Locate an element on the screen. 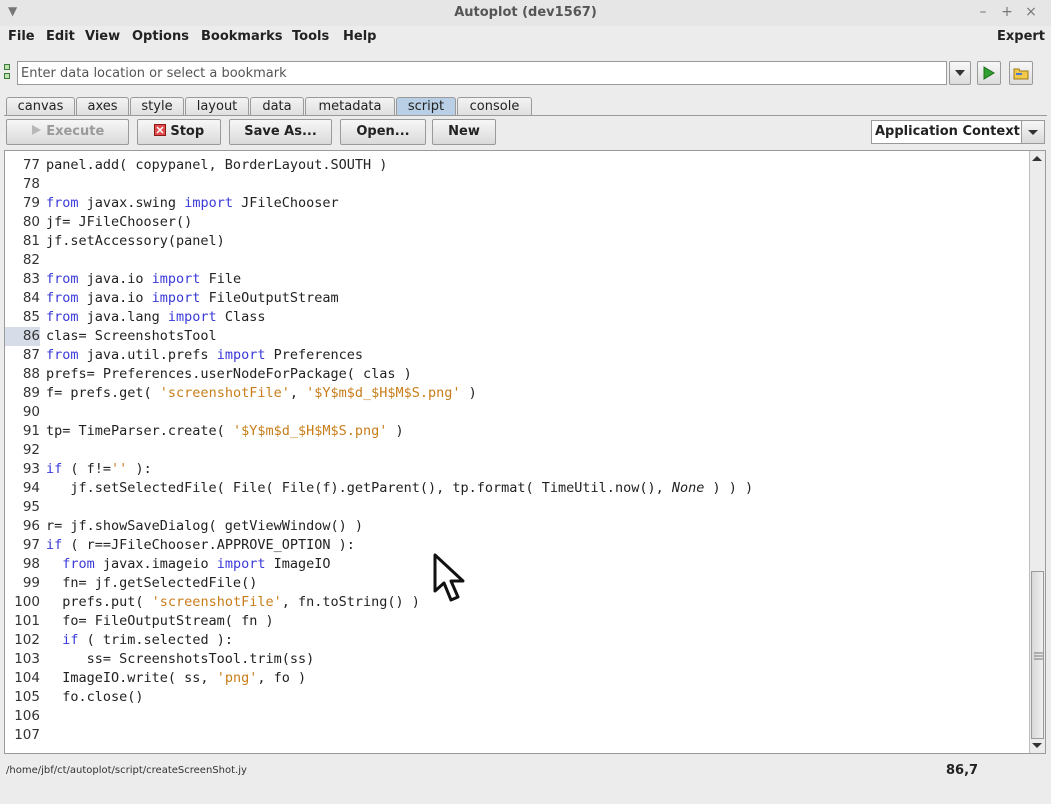 This screenshot has height=804, width=1051. stop-button: Stop is located at coordinates (179, 132).